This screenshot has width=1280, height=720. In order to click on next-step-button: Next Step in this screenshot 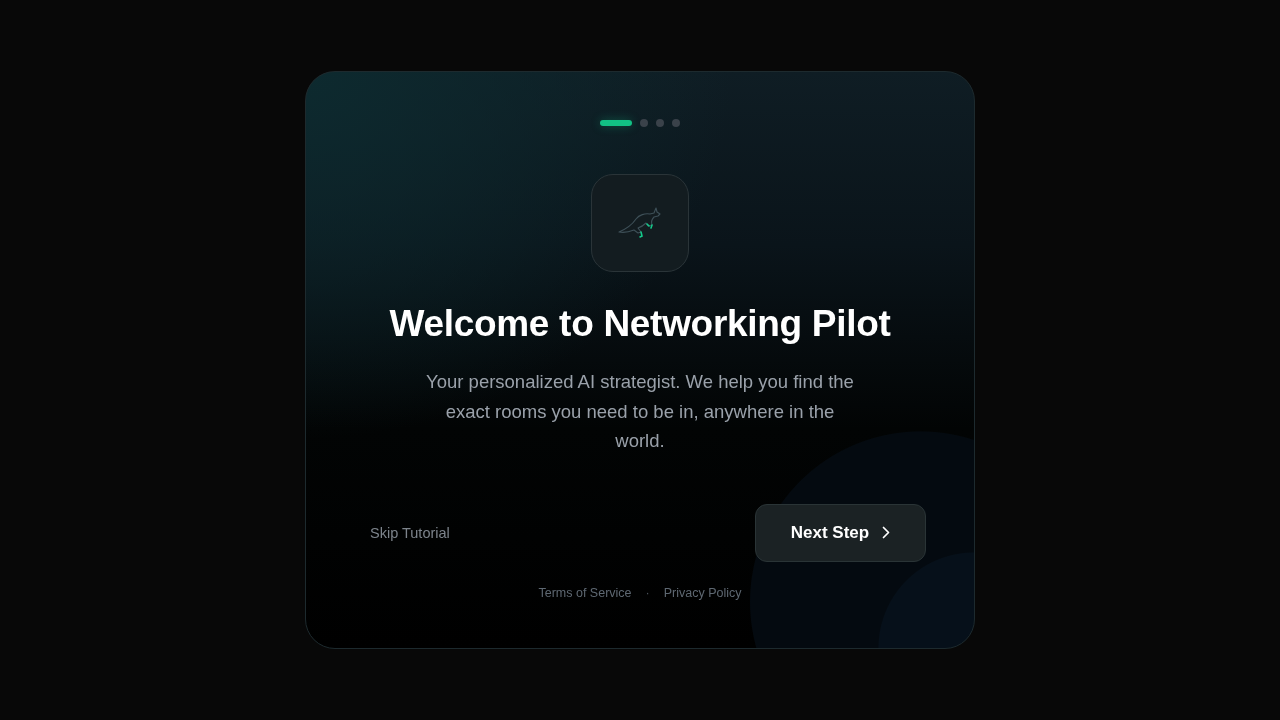, I will do `click(840, 532)`.